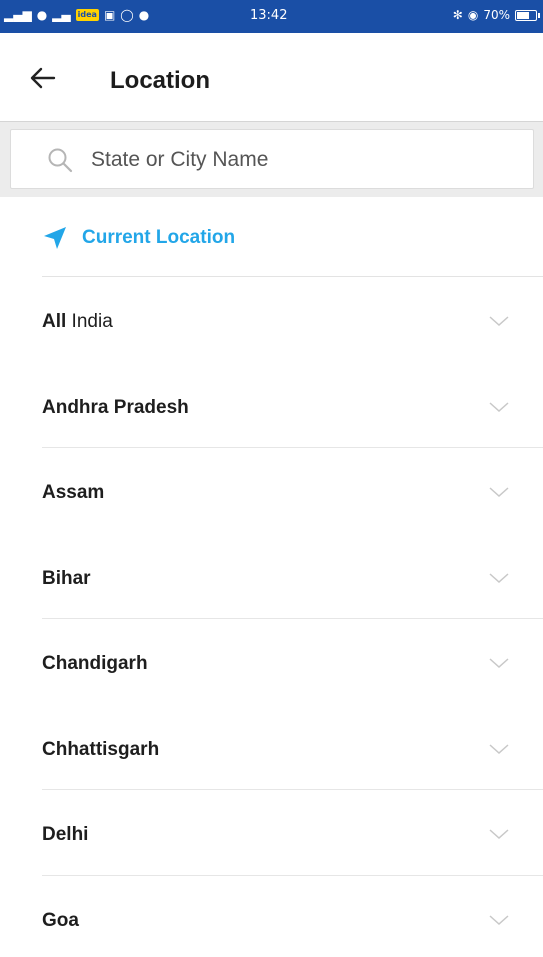  Describe the element at coordinates (271, 576) in the screenshot. I see `state-row: Bihar` at that location.